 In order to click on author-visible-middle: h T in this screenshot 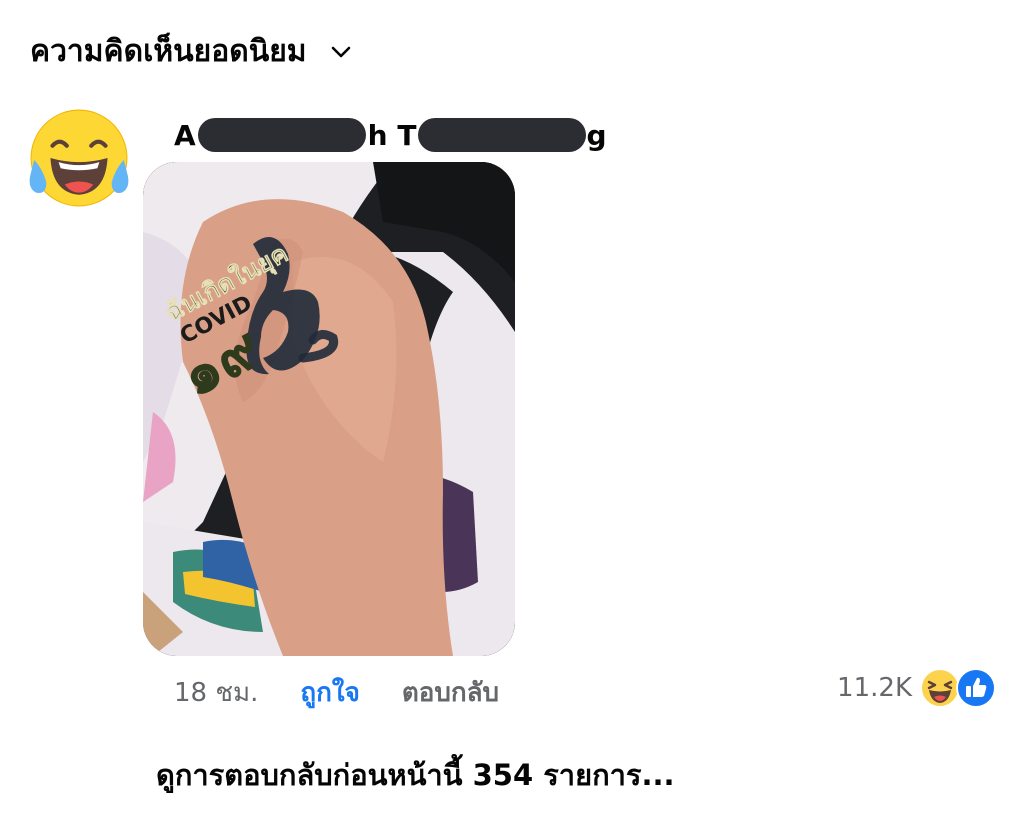, I will do `click(392, 135)`.